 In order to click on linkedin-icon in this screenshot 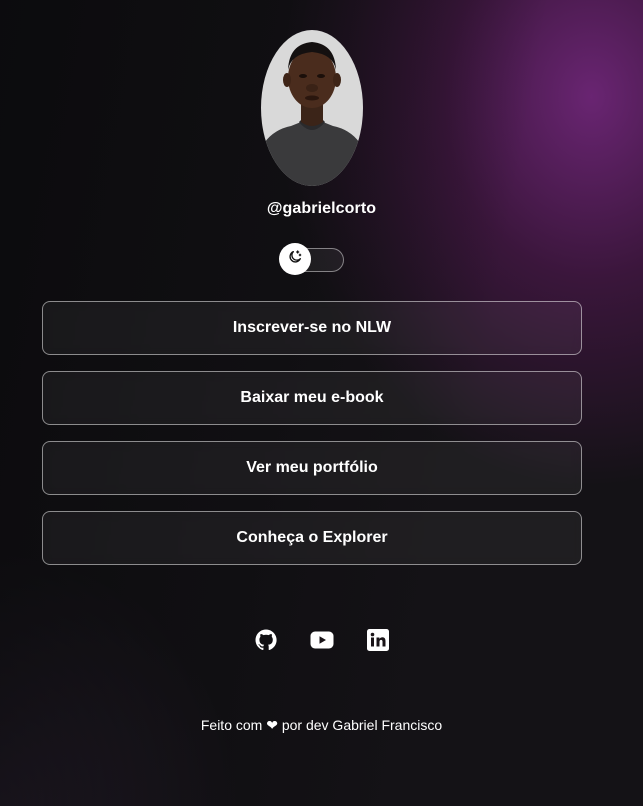, I will do `click(378, 640)`.